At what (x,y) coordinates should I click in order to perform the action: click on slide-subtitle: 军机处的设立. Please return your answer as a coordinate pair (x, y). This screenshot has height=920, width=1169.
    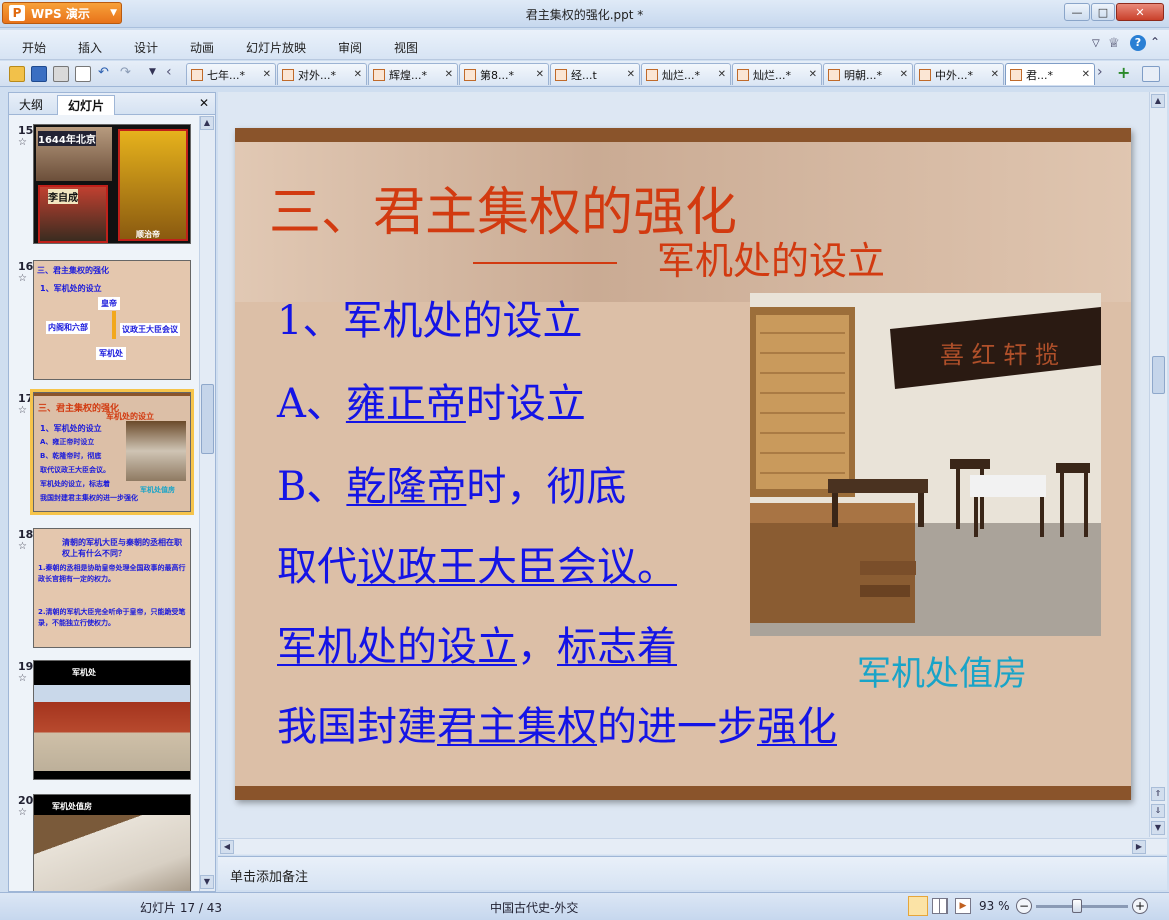
    Looking at the image, I should click on (771, 257).